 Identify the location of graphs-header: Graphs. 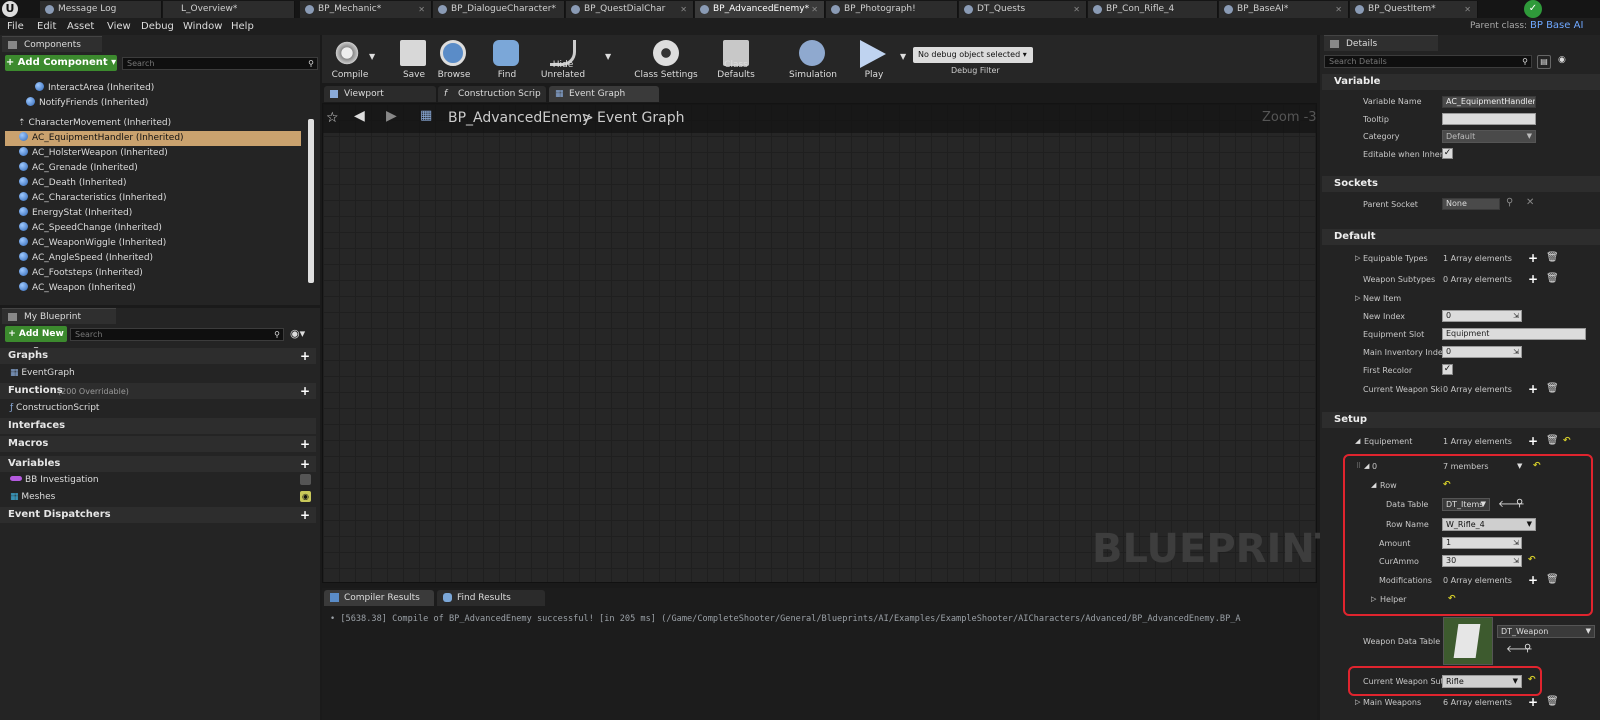
(28, 355).